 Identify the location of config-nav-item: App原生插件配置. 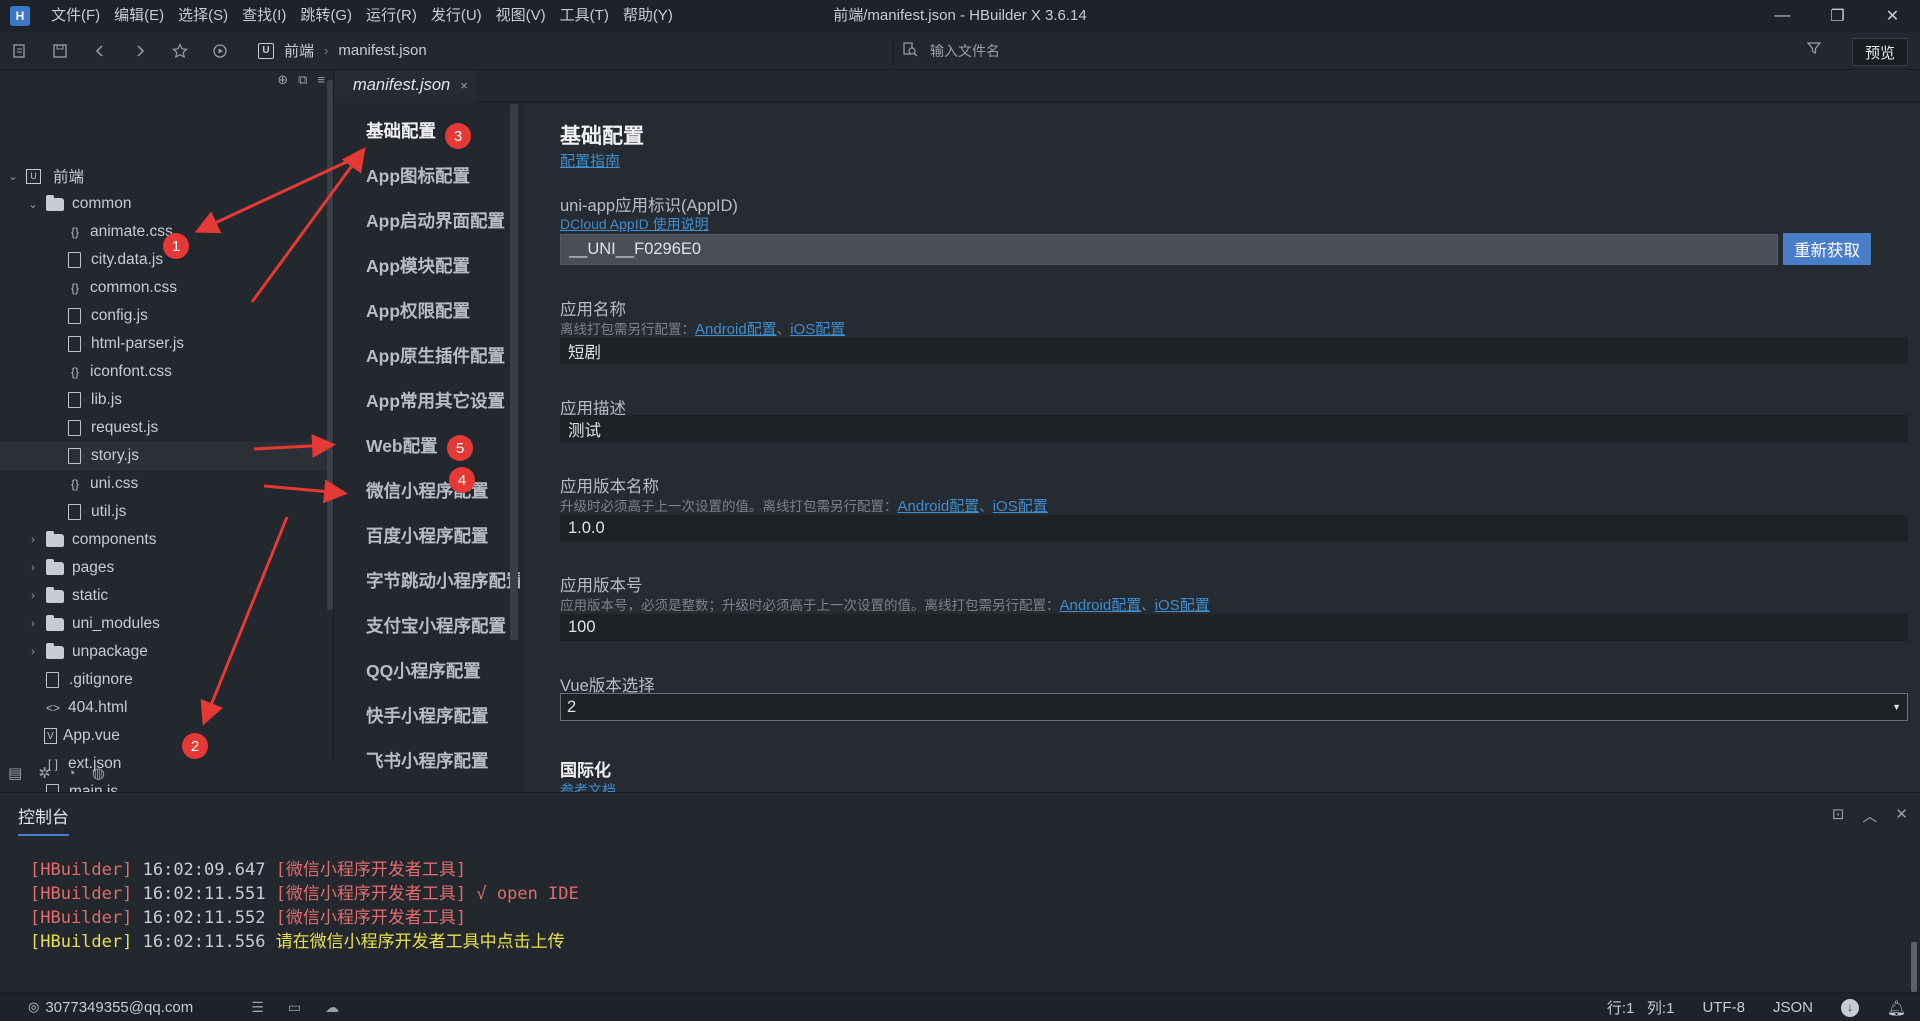
(435, 355).